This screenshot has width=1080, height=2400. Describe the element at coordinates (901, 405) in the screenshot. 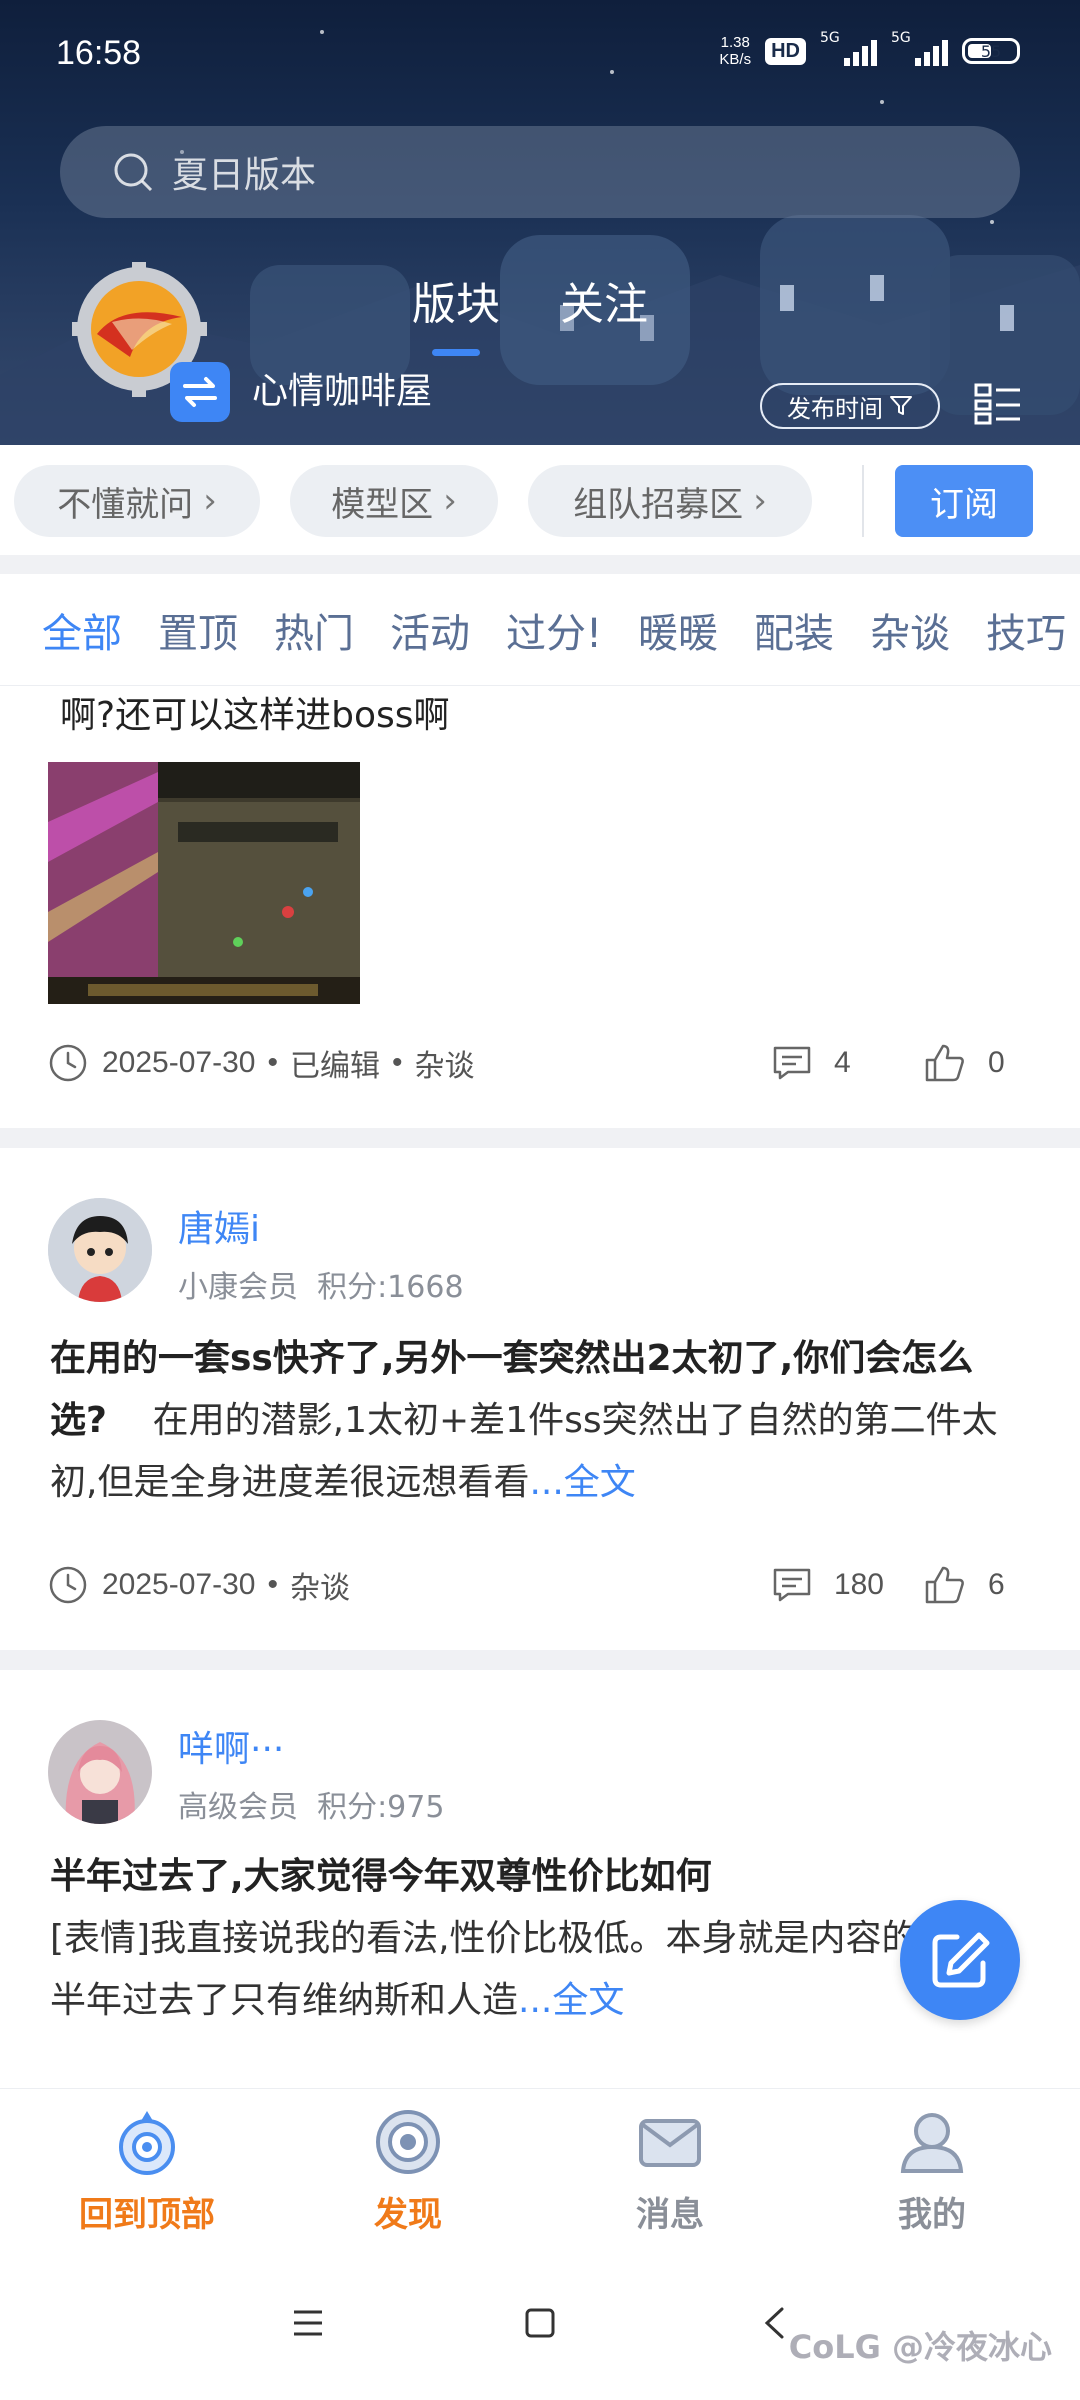

I see `filter-icon` at that location.